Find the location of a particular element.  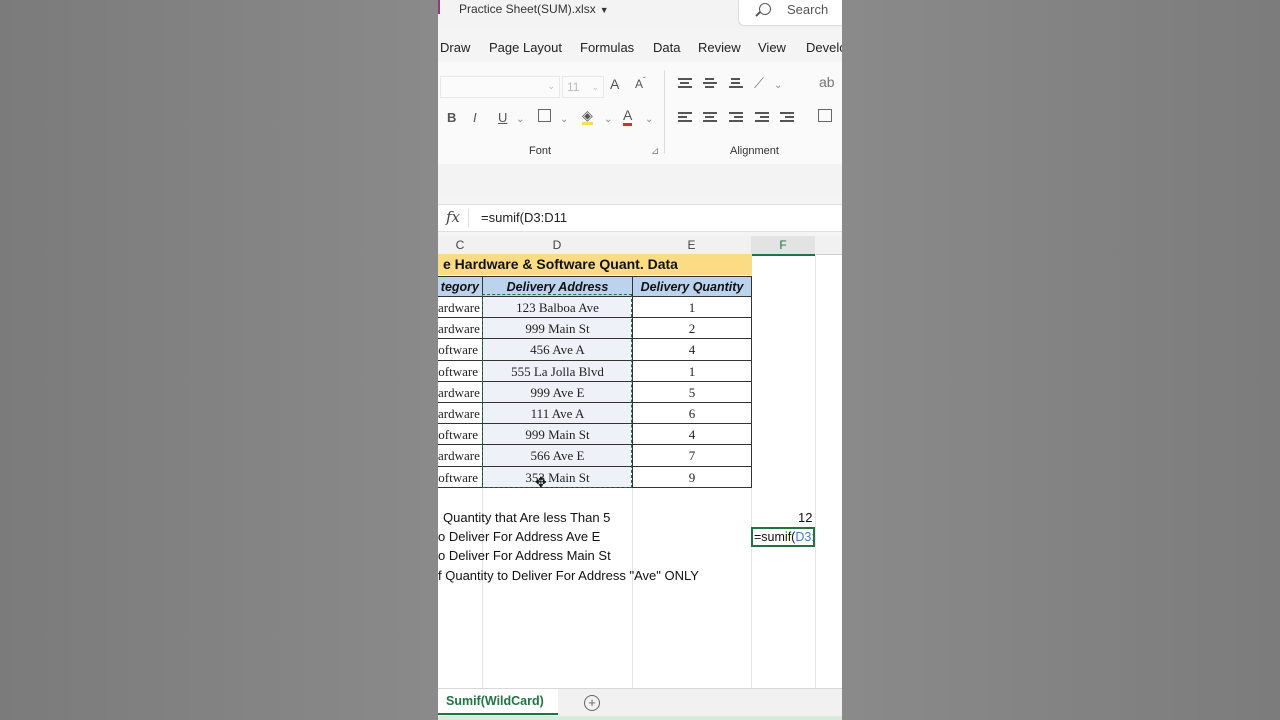

title-bar: Practice Sheet(SUM).xlsx ▼ Search is located at coordinates (640, 14).